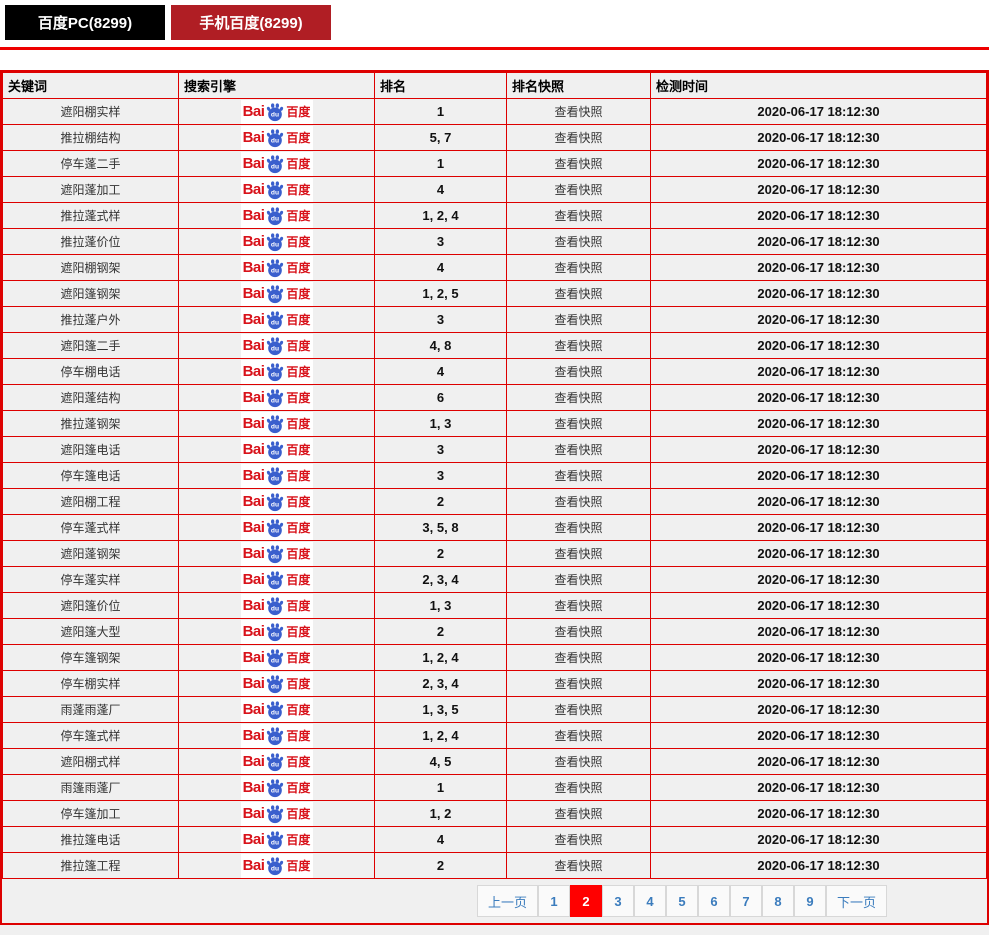 The image size is (989, 935). I want to click on rank-cell: 3, so click(440, 241).